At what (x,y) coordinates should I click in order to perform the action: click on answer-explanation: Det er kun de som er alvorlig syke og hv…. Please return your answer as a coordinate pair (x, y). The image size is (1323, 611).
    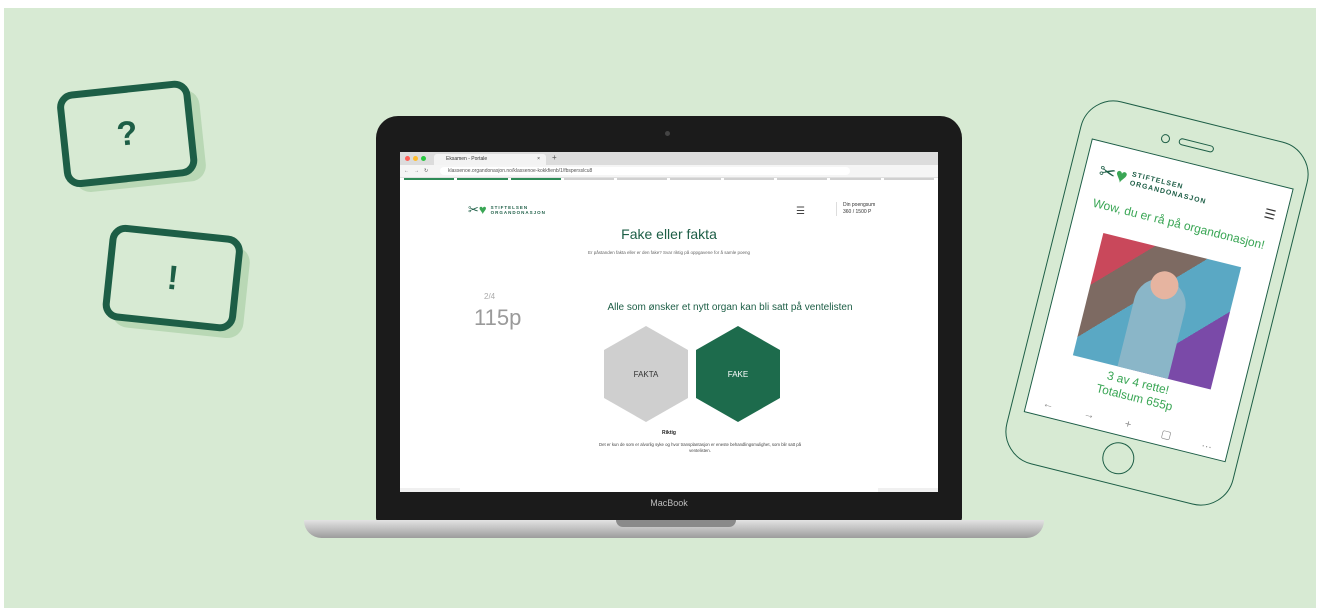
    Looking at the image, I should click on (700, 447).